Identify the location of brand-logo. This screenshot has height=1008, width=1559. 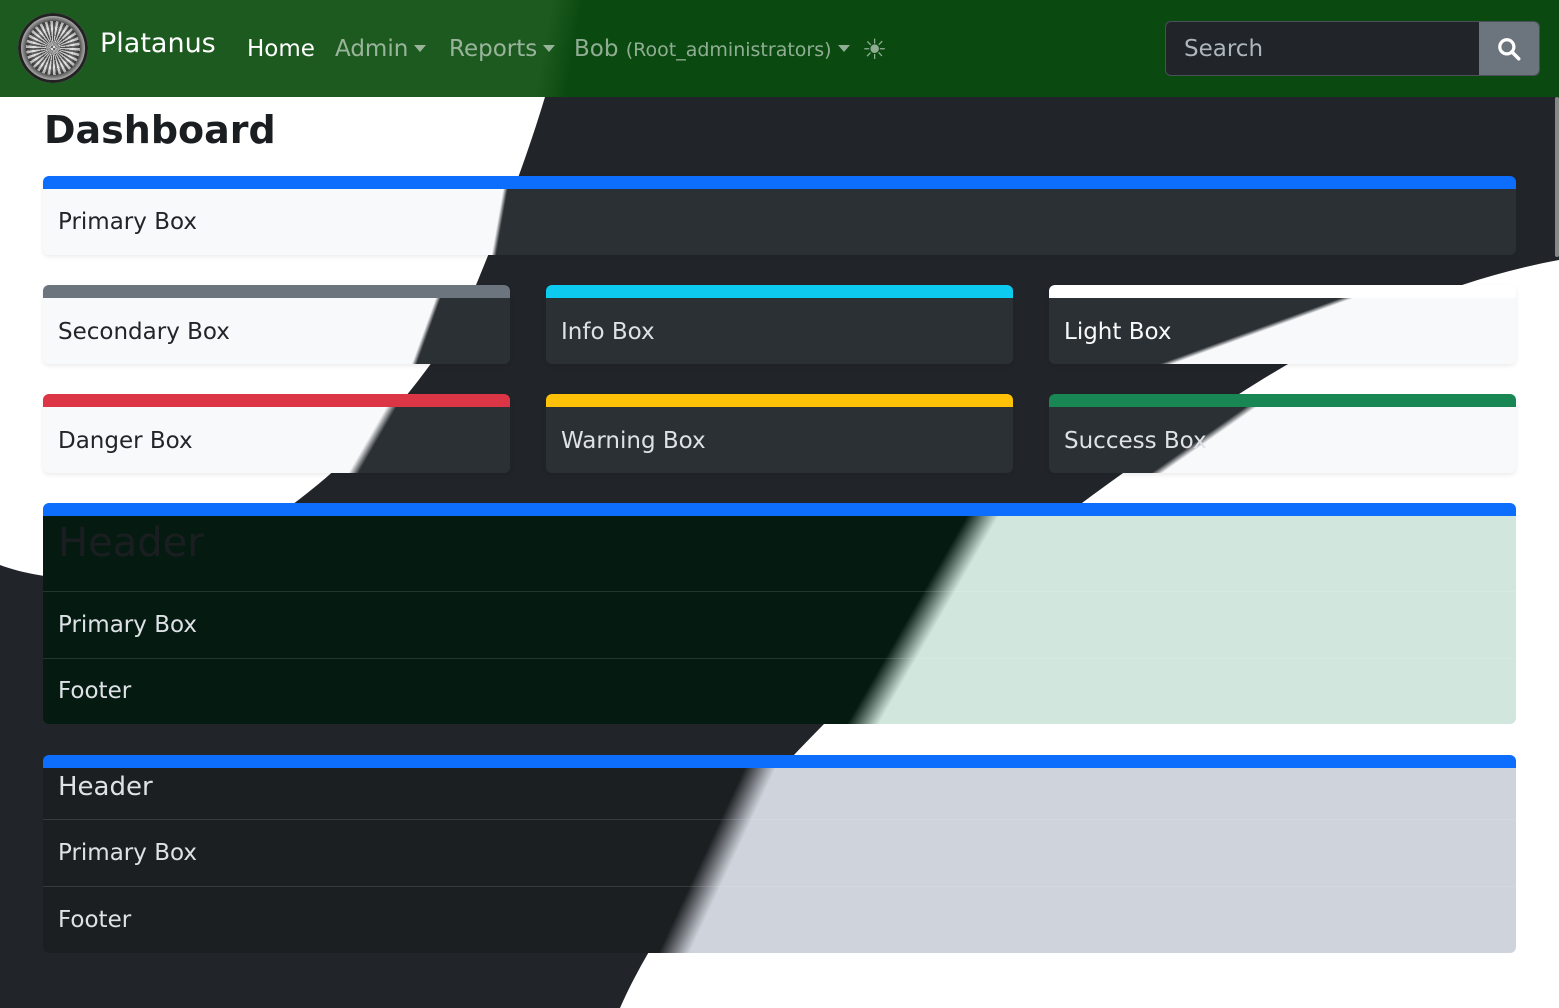
(53, 48).